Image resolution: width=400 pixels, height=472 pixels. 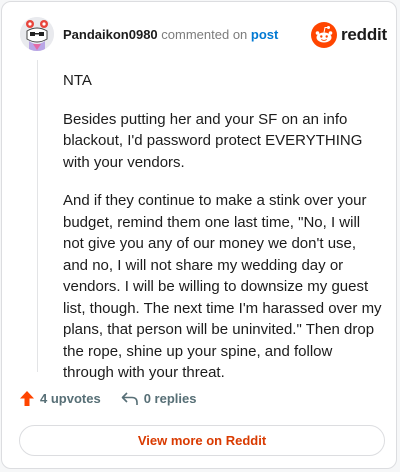 I want to click on avatar, so click(x=37, y=34).